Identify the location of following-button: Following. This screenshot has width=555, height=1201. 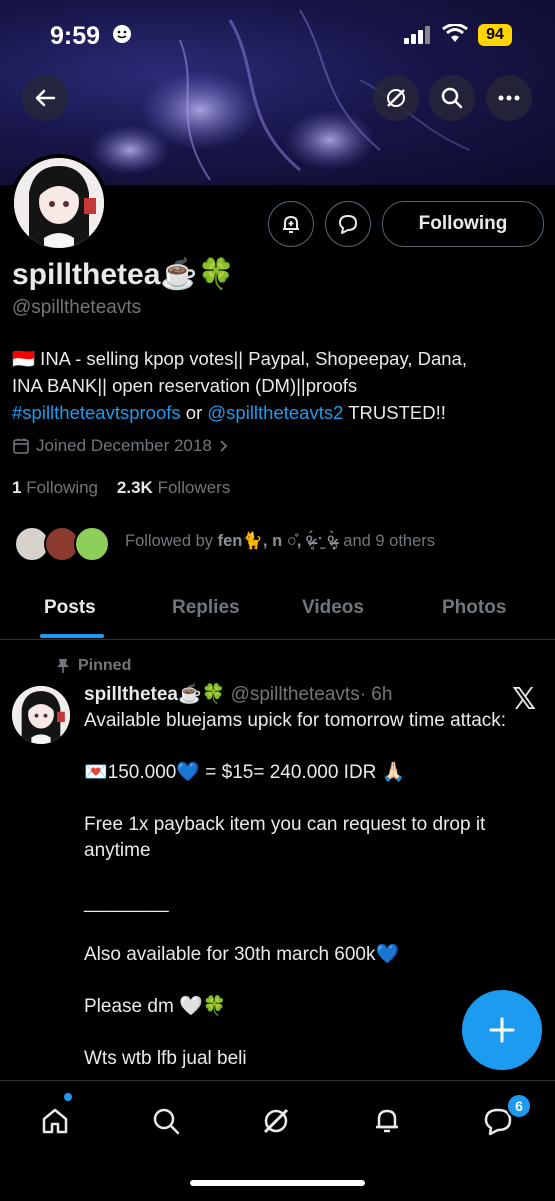
(463, 224).